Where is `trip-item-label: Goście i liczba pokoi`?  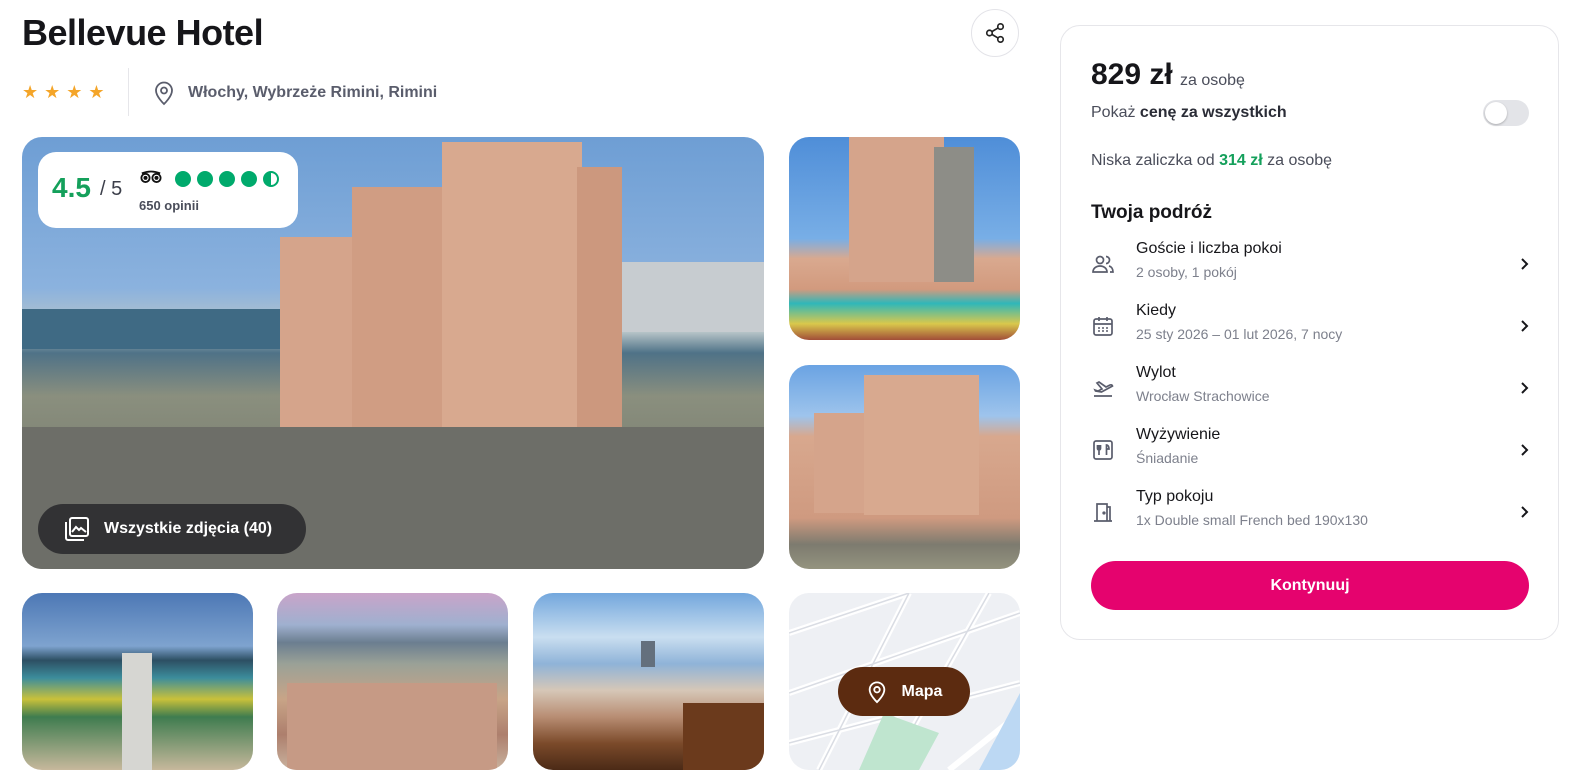
trip-item-label: Goście i liczba pokoi is located at coordinates (1209, 248).